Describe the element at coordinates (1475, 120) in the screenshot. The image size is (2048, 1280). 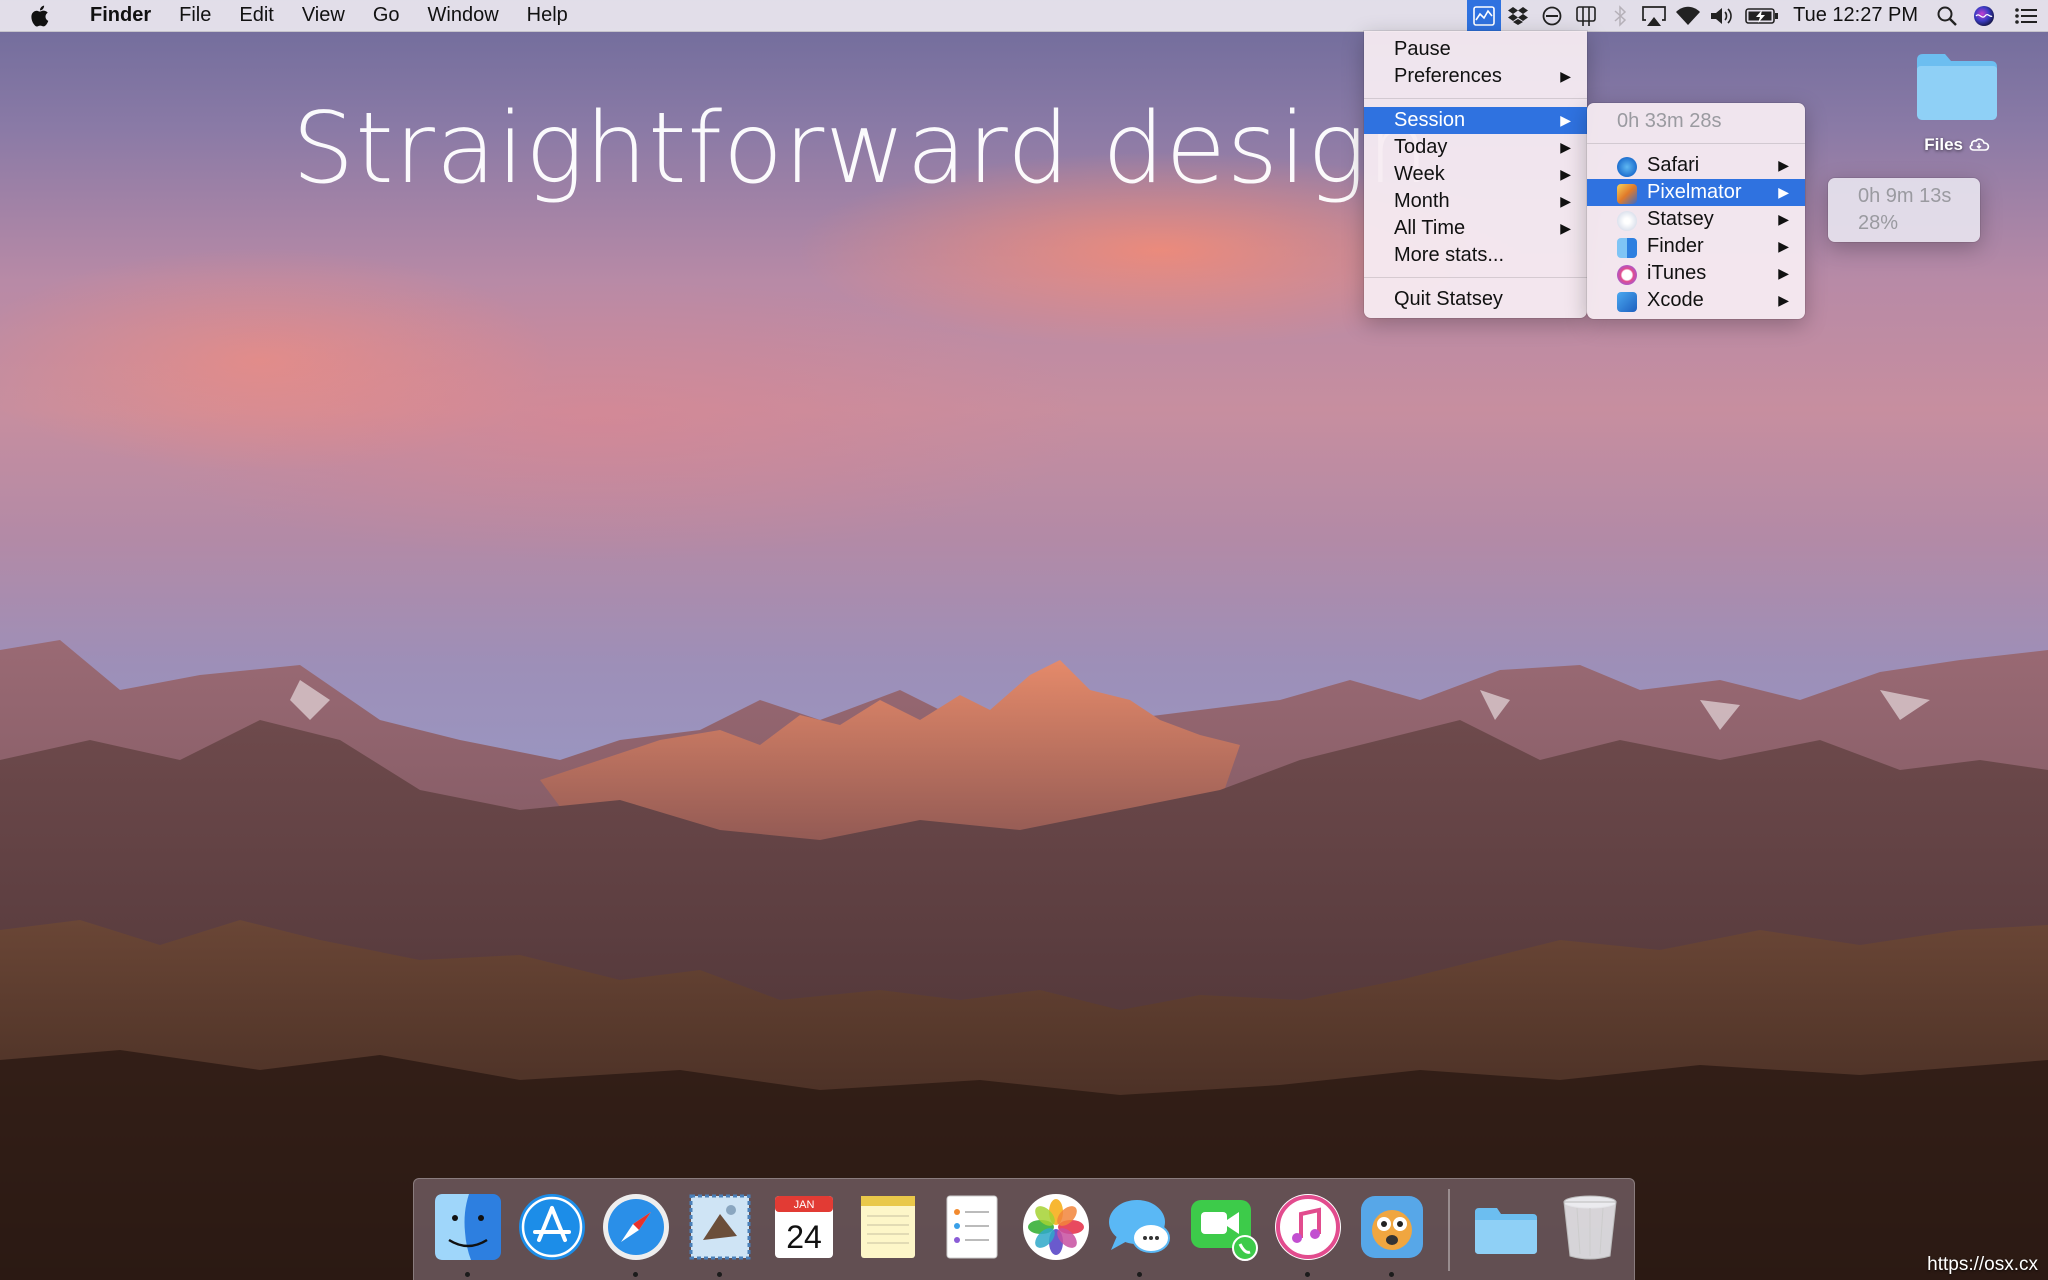
I see `menu-item-session: Session ▶` at that location.